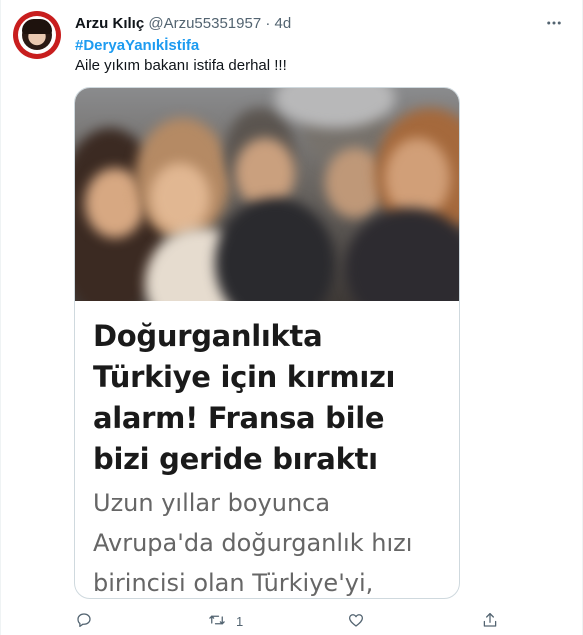 This screenshot has width=583, height=635. I want to click on retweet-icon, so click(217, 621).